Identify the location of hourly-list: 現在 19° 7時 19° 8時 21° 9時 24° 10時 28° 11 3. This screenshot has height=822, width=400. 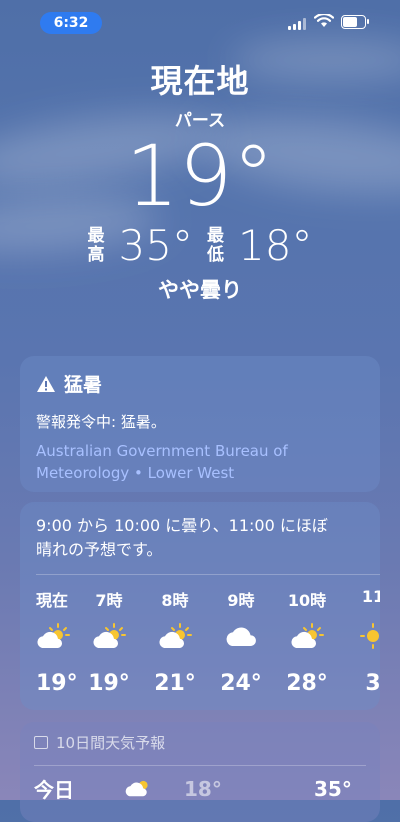
(208, 641).